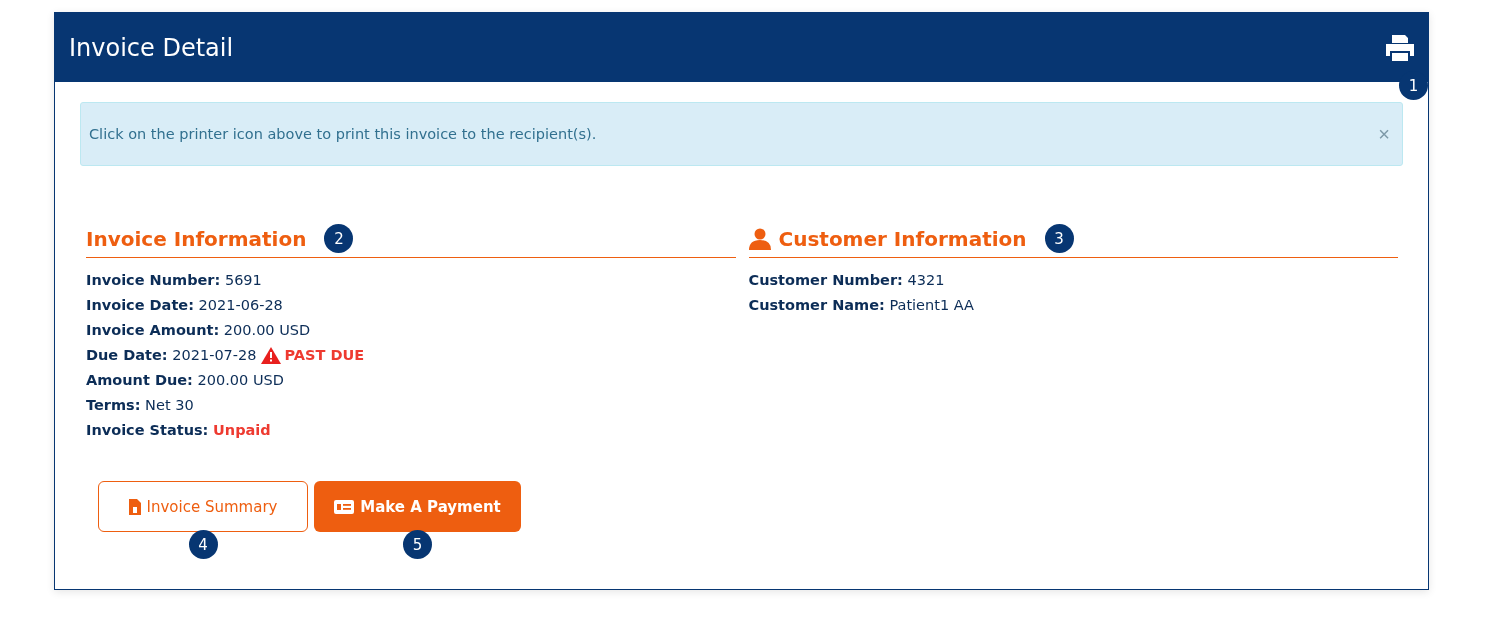 This screenshot has height=628, width=1492. Describe the element at coordinates (184, 305) in the screenshot. I see `field-text: Invoice Date: 2021-06-28` at that location.